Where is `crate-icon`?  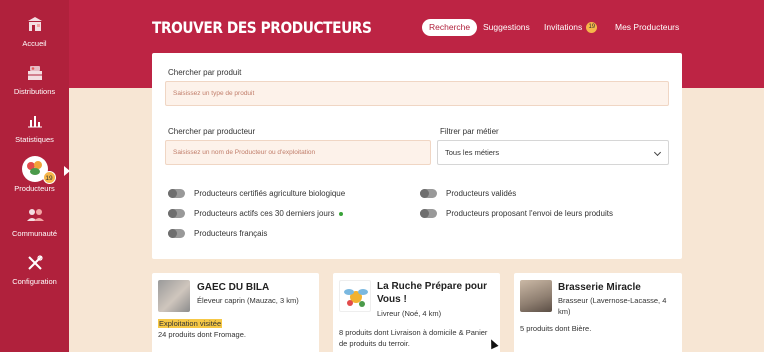
crate-icon is located at coordinates (34, 73).